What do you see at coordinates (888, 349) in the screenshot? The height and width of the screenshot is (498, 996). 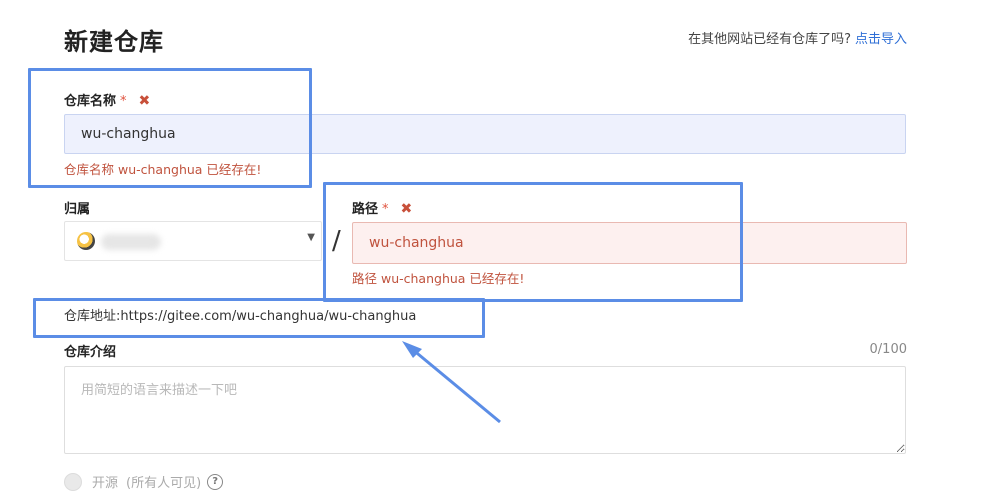 I see `description-counter: 0/100` at bounding box center [888, 349].